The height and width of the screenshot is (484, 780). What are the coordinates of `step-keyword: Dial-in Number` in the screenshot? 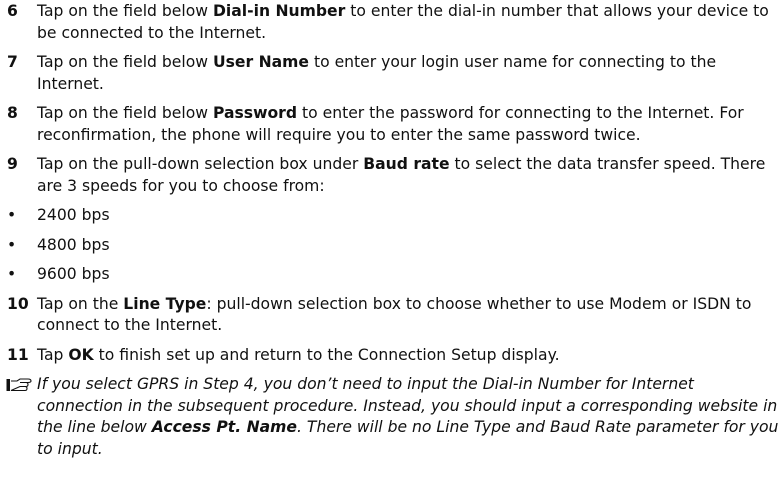 It's located at (279, 11).